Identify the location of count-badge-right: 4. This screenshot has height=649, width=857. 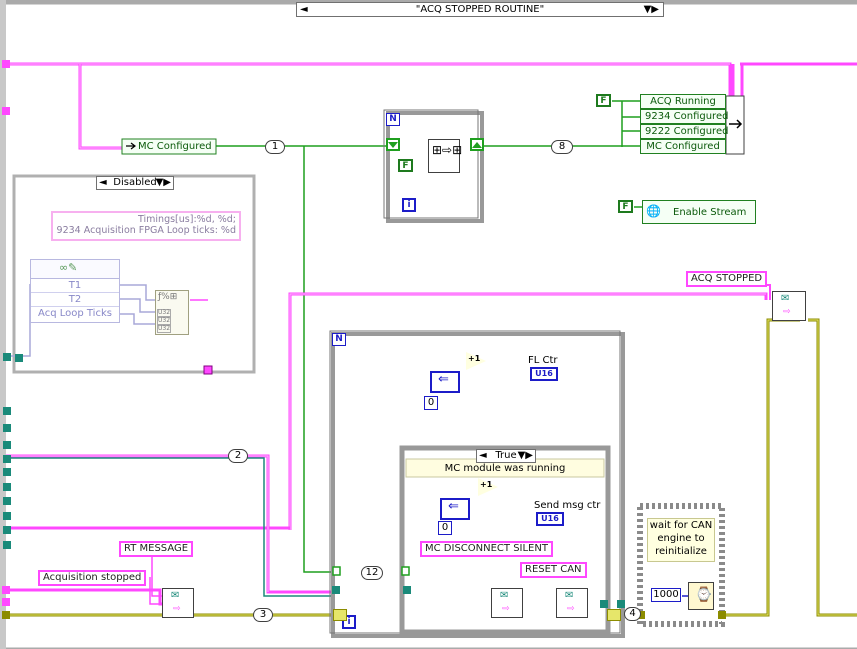
(632, 614).